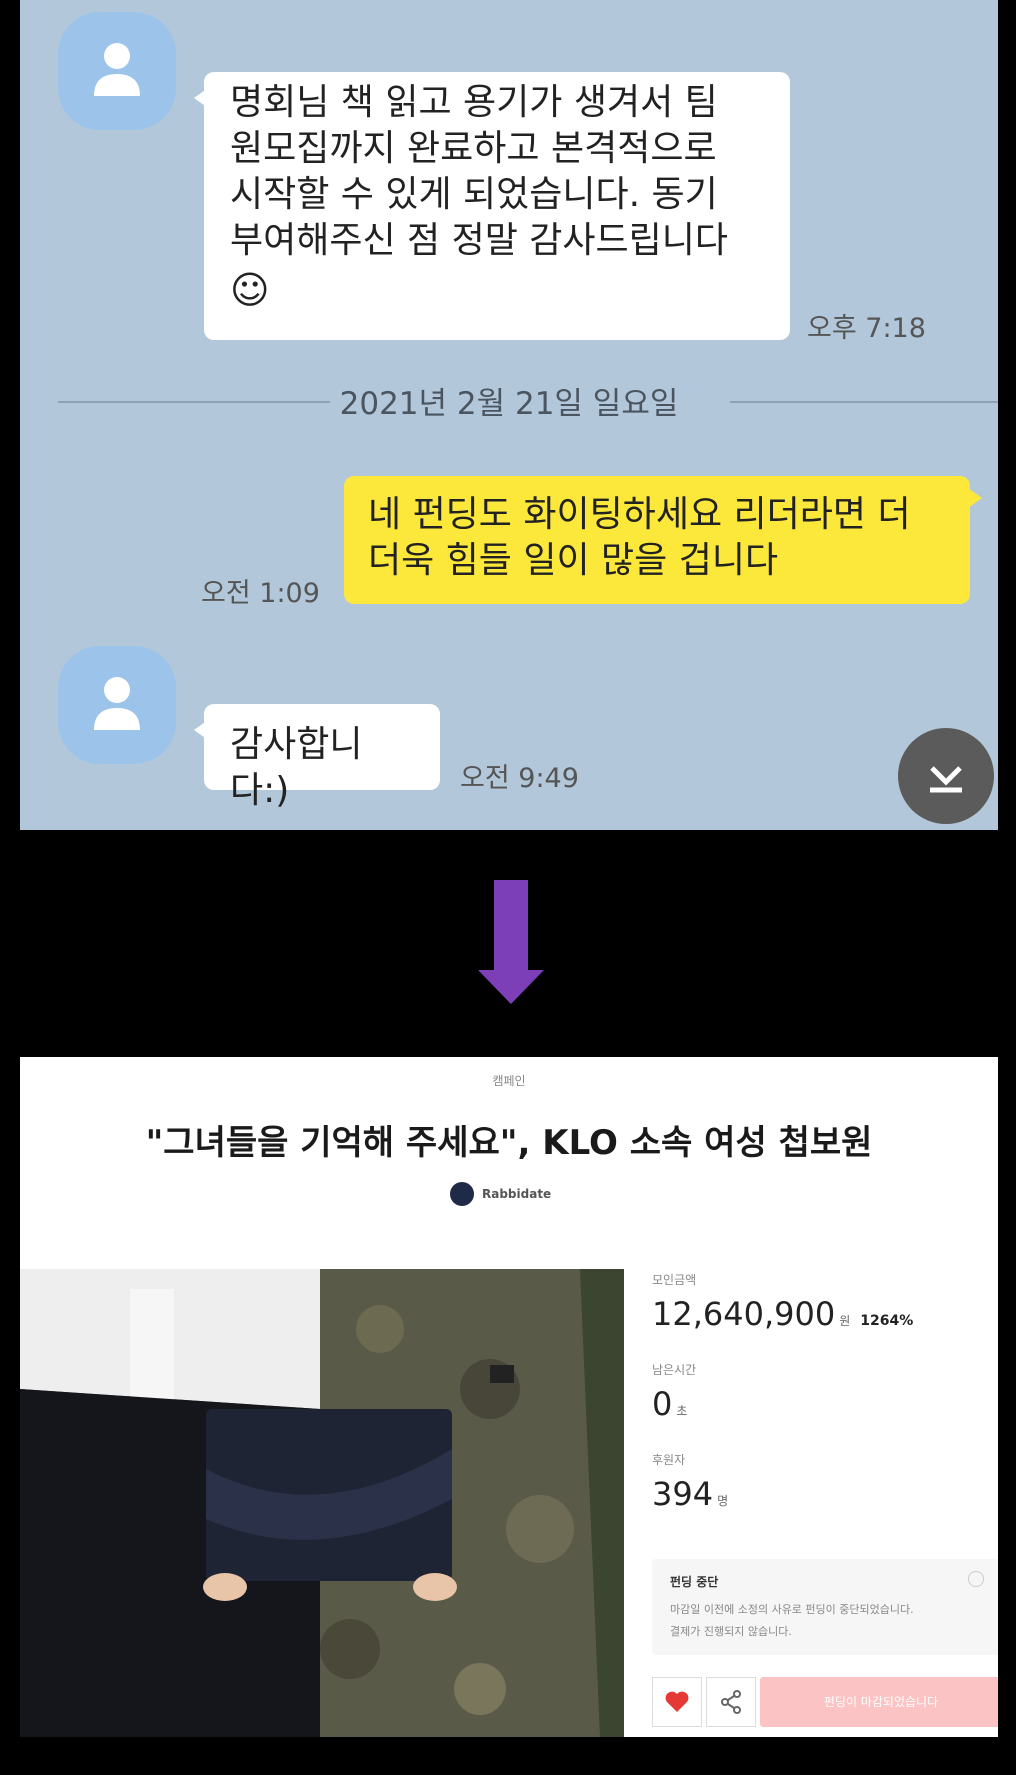 The width and height of the screenshot is (1016, 1775). What do you see at coordinates (694, 1582) in the screenshot?
I see `notice-title: 펀딩 중단` at bounding box center [694, 1582].